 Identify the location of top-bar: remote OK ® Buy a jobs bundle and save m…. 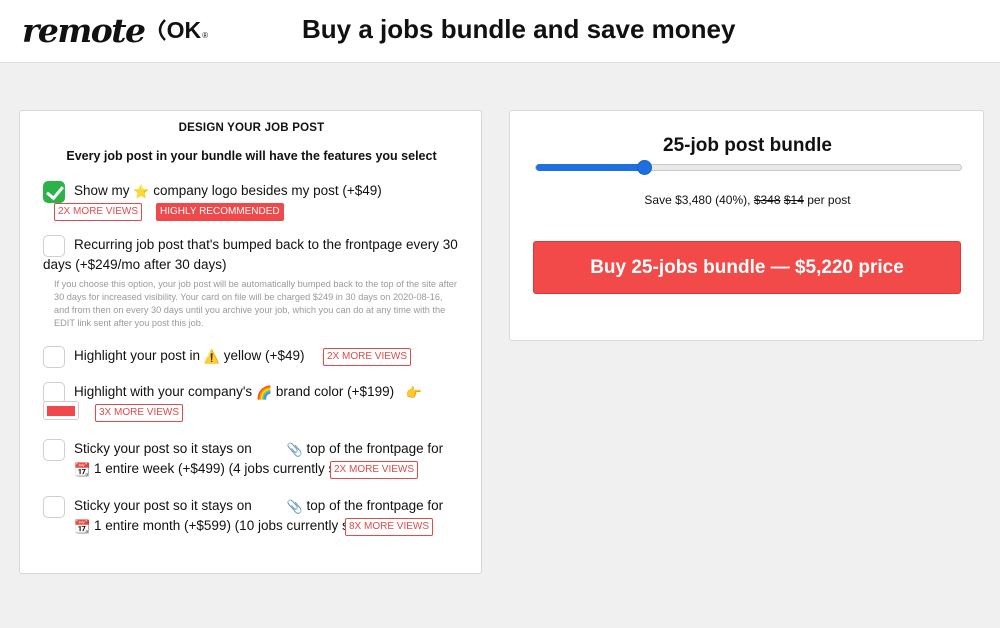
(500, 31).